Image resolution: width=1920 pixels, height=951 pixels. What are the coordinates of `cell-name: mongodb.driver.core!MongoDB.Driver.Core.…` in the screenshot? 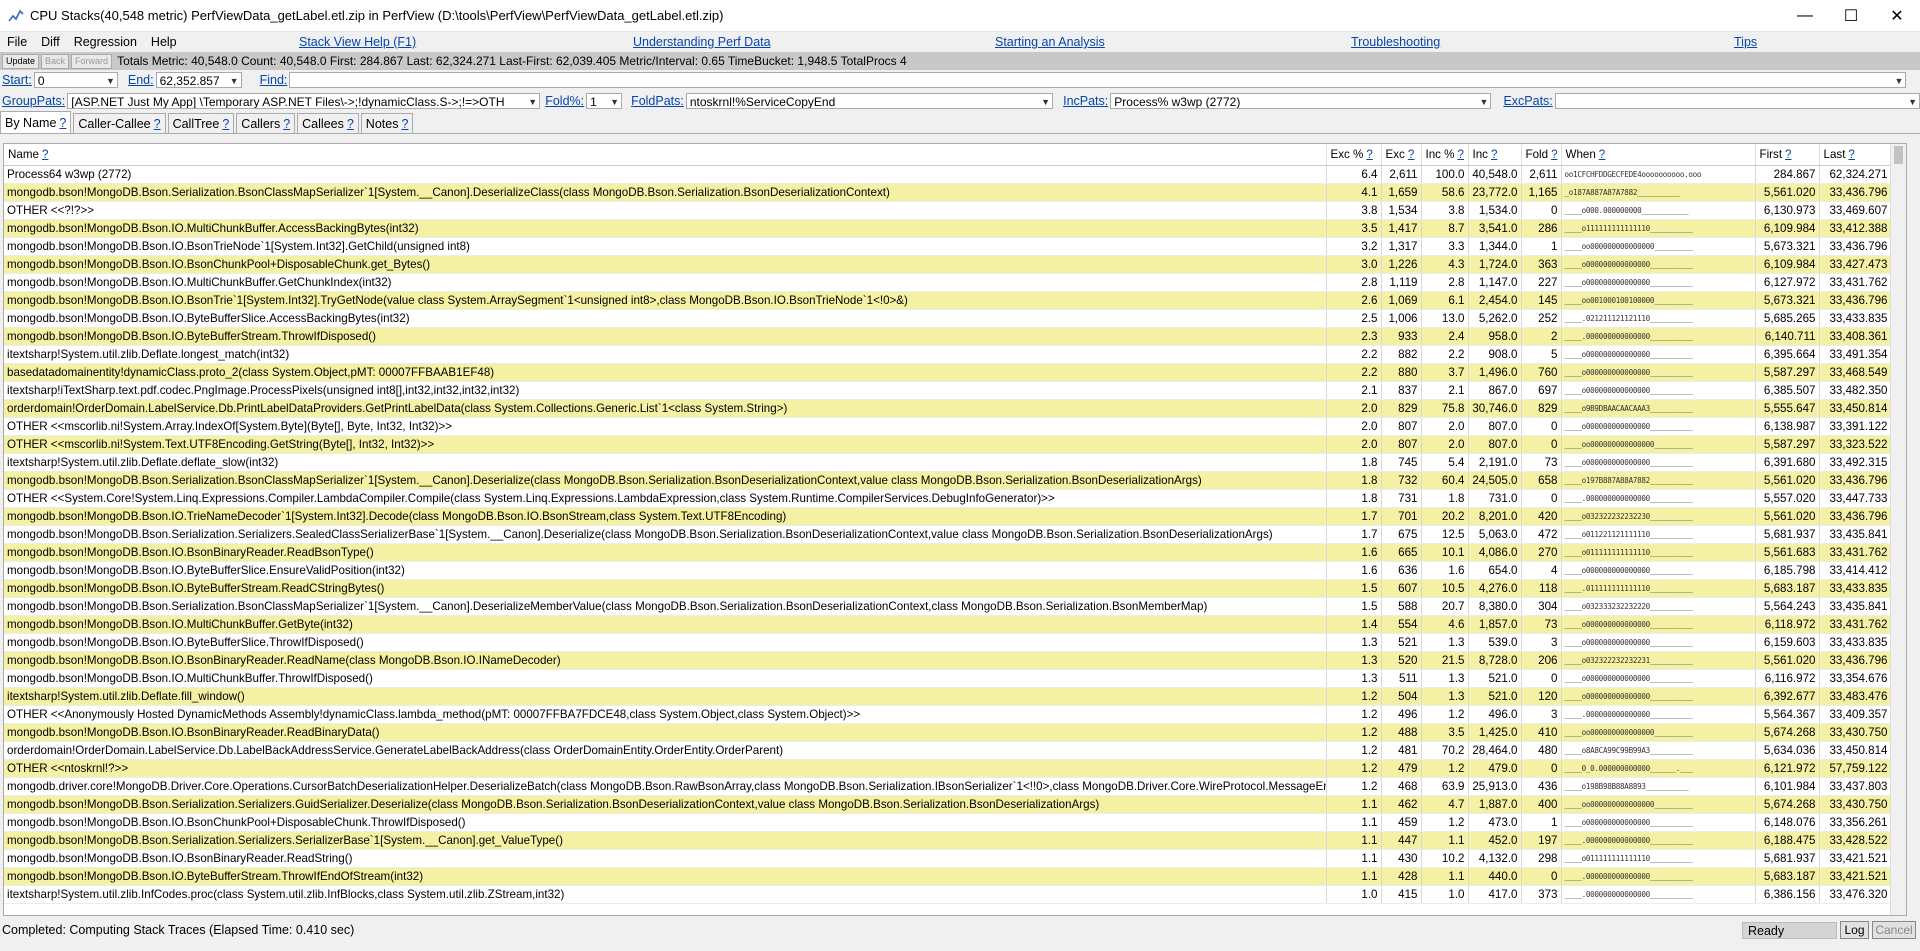 It's located at (665, 786).